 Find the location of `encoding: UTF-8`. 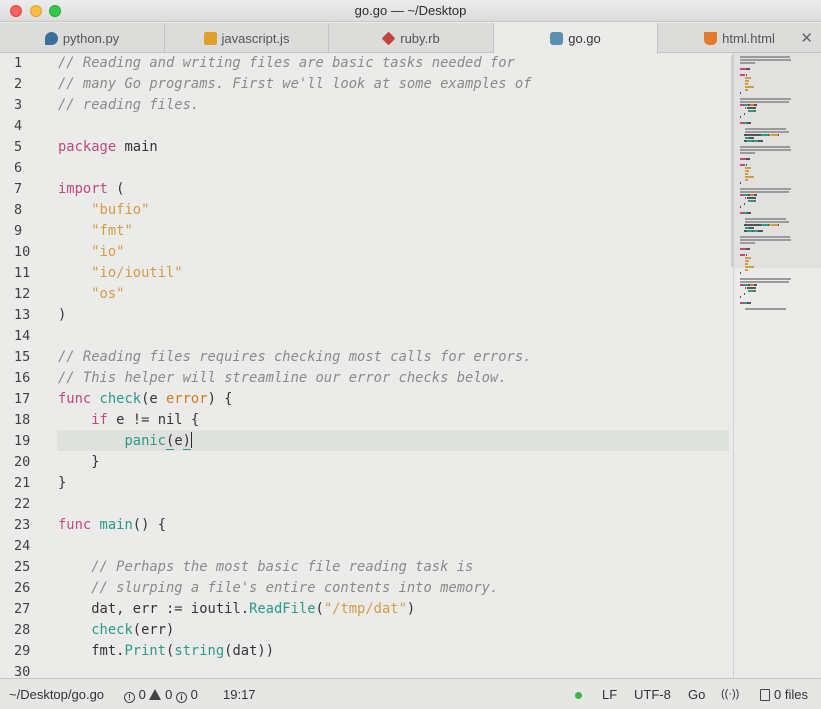

encoding: UTF-8 is located at coordinates (652, 694).